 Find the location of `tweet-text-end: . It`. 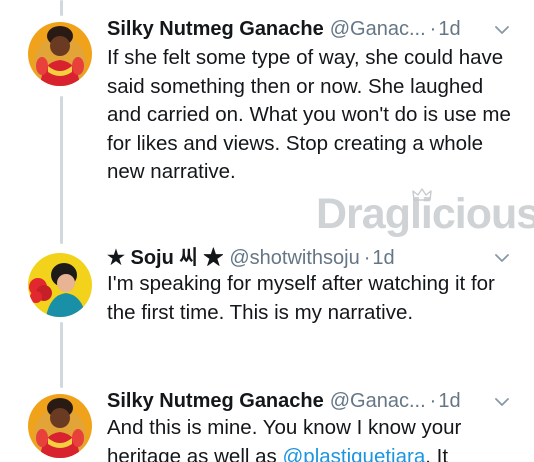

tweet-text-end: . It is located at coordinates (437, 453).